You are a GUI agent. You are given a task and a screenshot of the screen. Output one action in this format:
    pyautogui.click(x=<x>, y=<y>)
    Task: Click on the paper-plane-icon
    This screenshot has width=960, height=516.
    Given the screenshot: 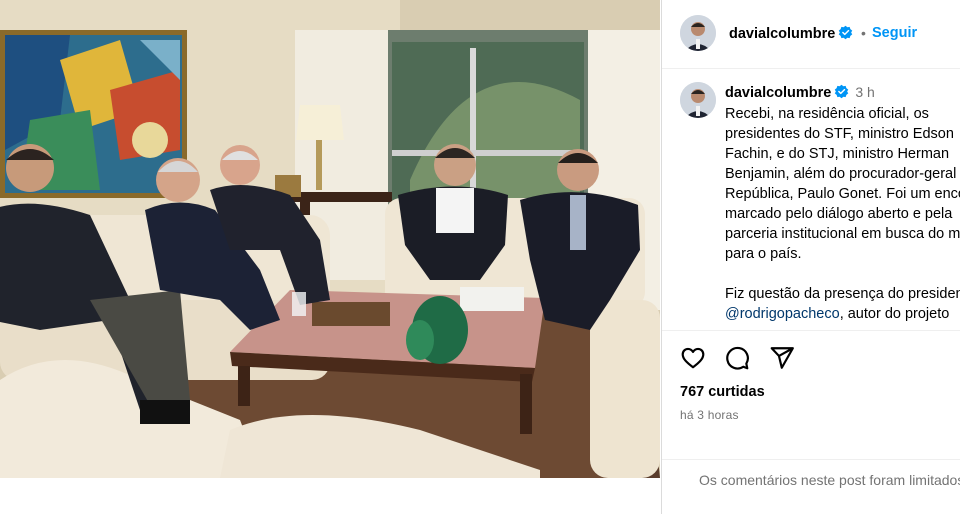 What is the action you would take?
    pyautogui.click(x=782, y=358)
    